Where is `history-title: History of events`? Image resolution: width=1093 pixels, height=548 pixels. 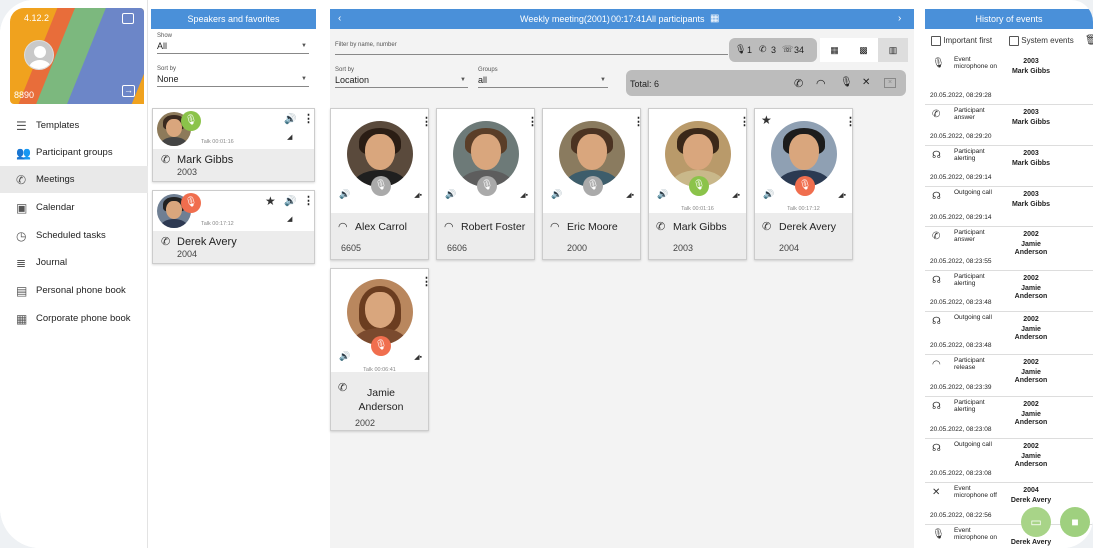
history-title: History of events is located at coordinates (1009, 19).